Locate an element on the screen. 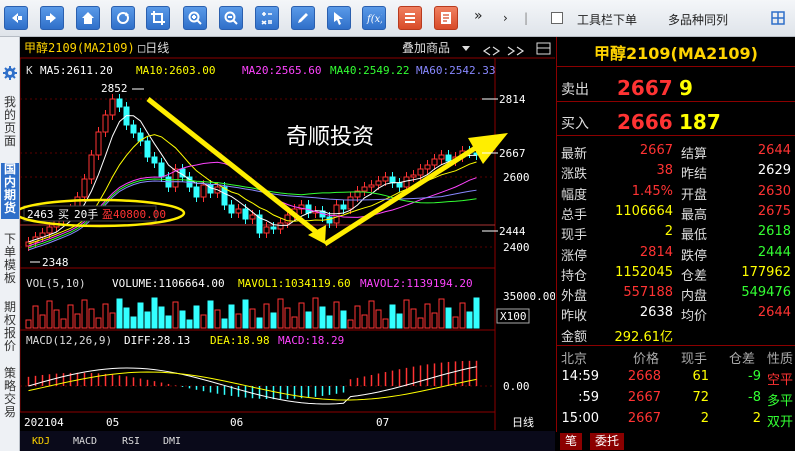 The height and width of the screenshot is (451, 795). macd-legend-diff: DIFF:28.13 is located at coordinates (157, 340).